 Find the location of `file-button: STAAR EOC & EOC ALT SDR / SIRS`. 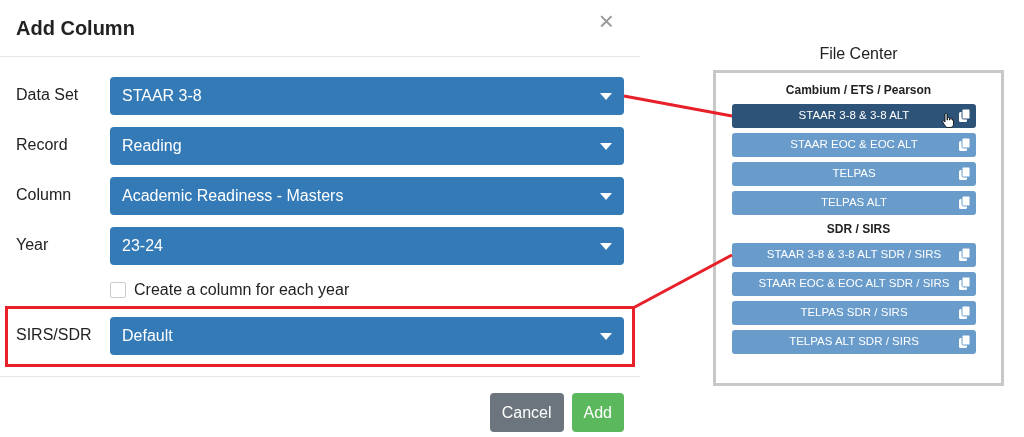

file-button: STAAR EOC & EOC ALT SDR / SIRS is located at coordinates (854, 284).